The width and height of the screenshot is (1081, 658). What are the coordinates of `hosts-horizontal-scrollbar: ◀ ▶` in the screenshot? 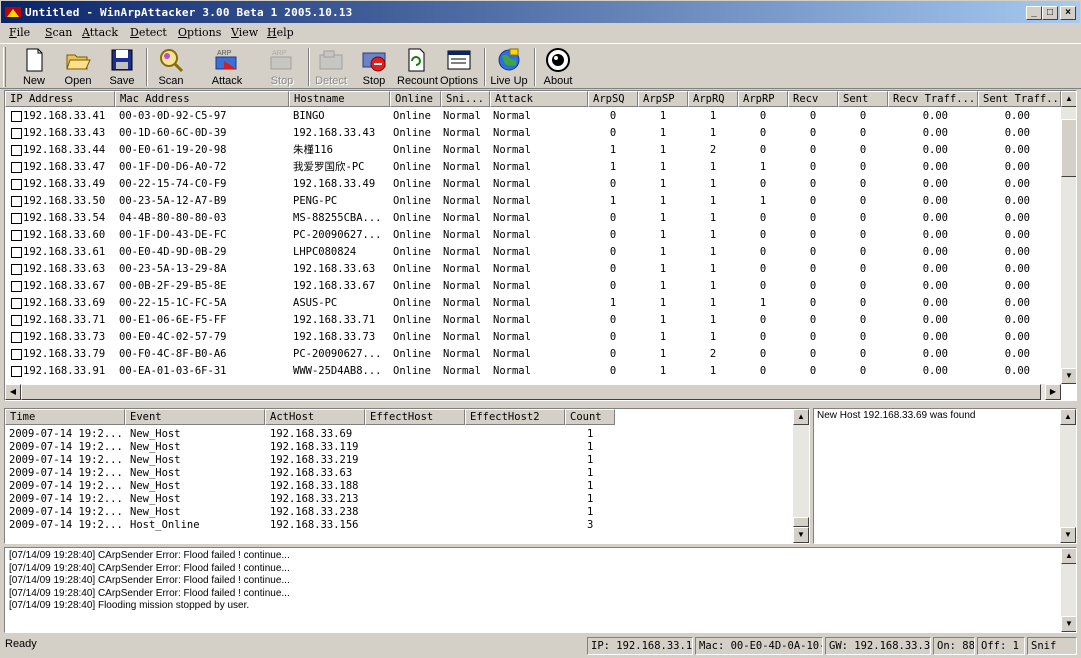 It's located at (533, 392).